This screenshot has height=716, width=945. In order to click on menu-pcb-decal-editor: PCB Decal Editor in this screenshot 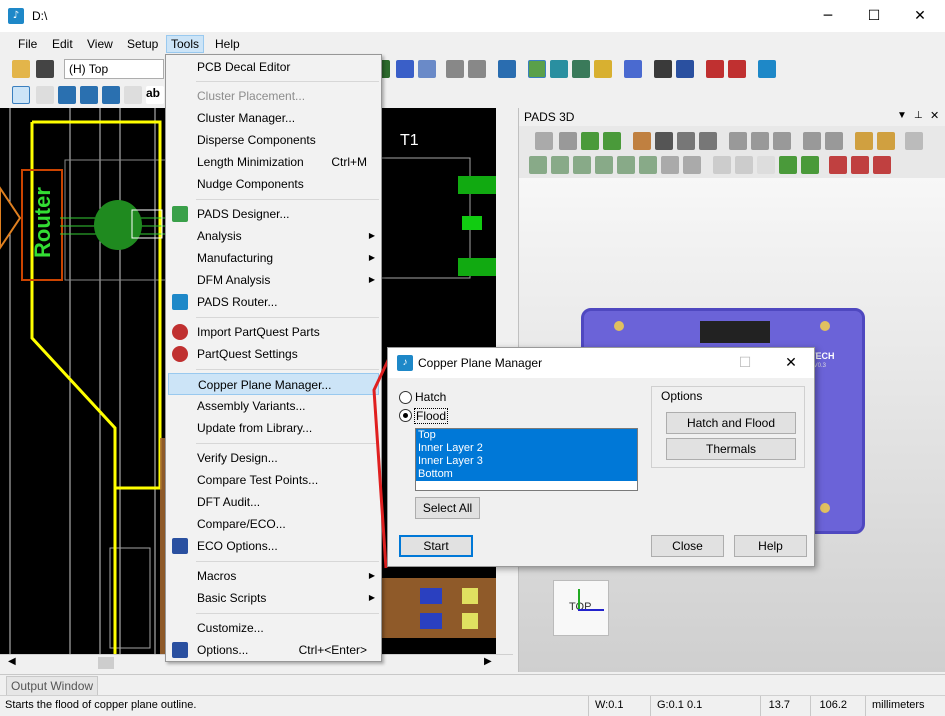, I will do `click(273, 67)`.